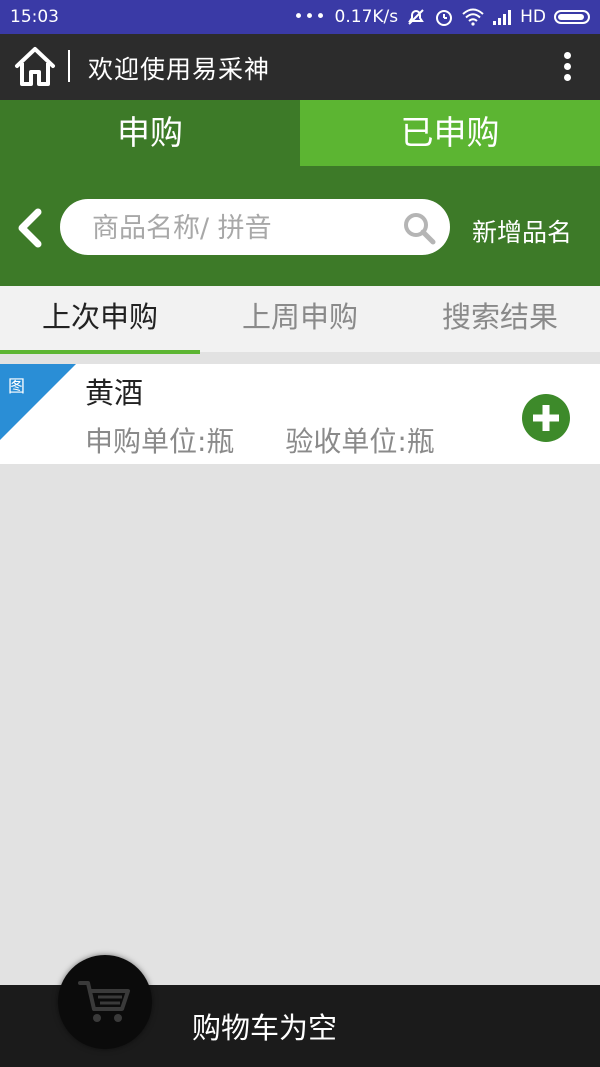 The image size is (600, 1067). I want to click on net-speed: 0.17K/s, so click(366, 17).